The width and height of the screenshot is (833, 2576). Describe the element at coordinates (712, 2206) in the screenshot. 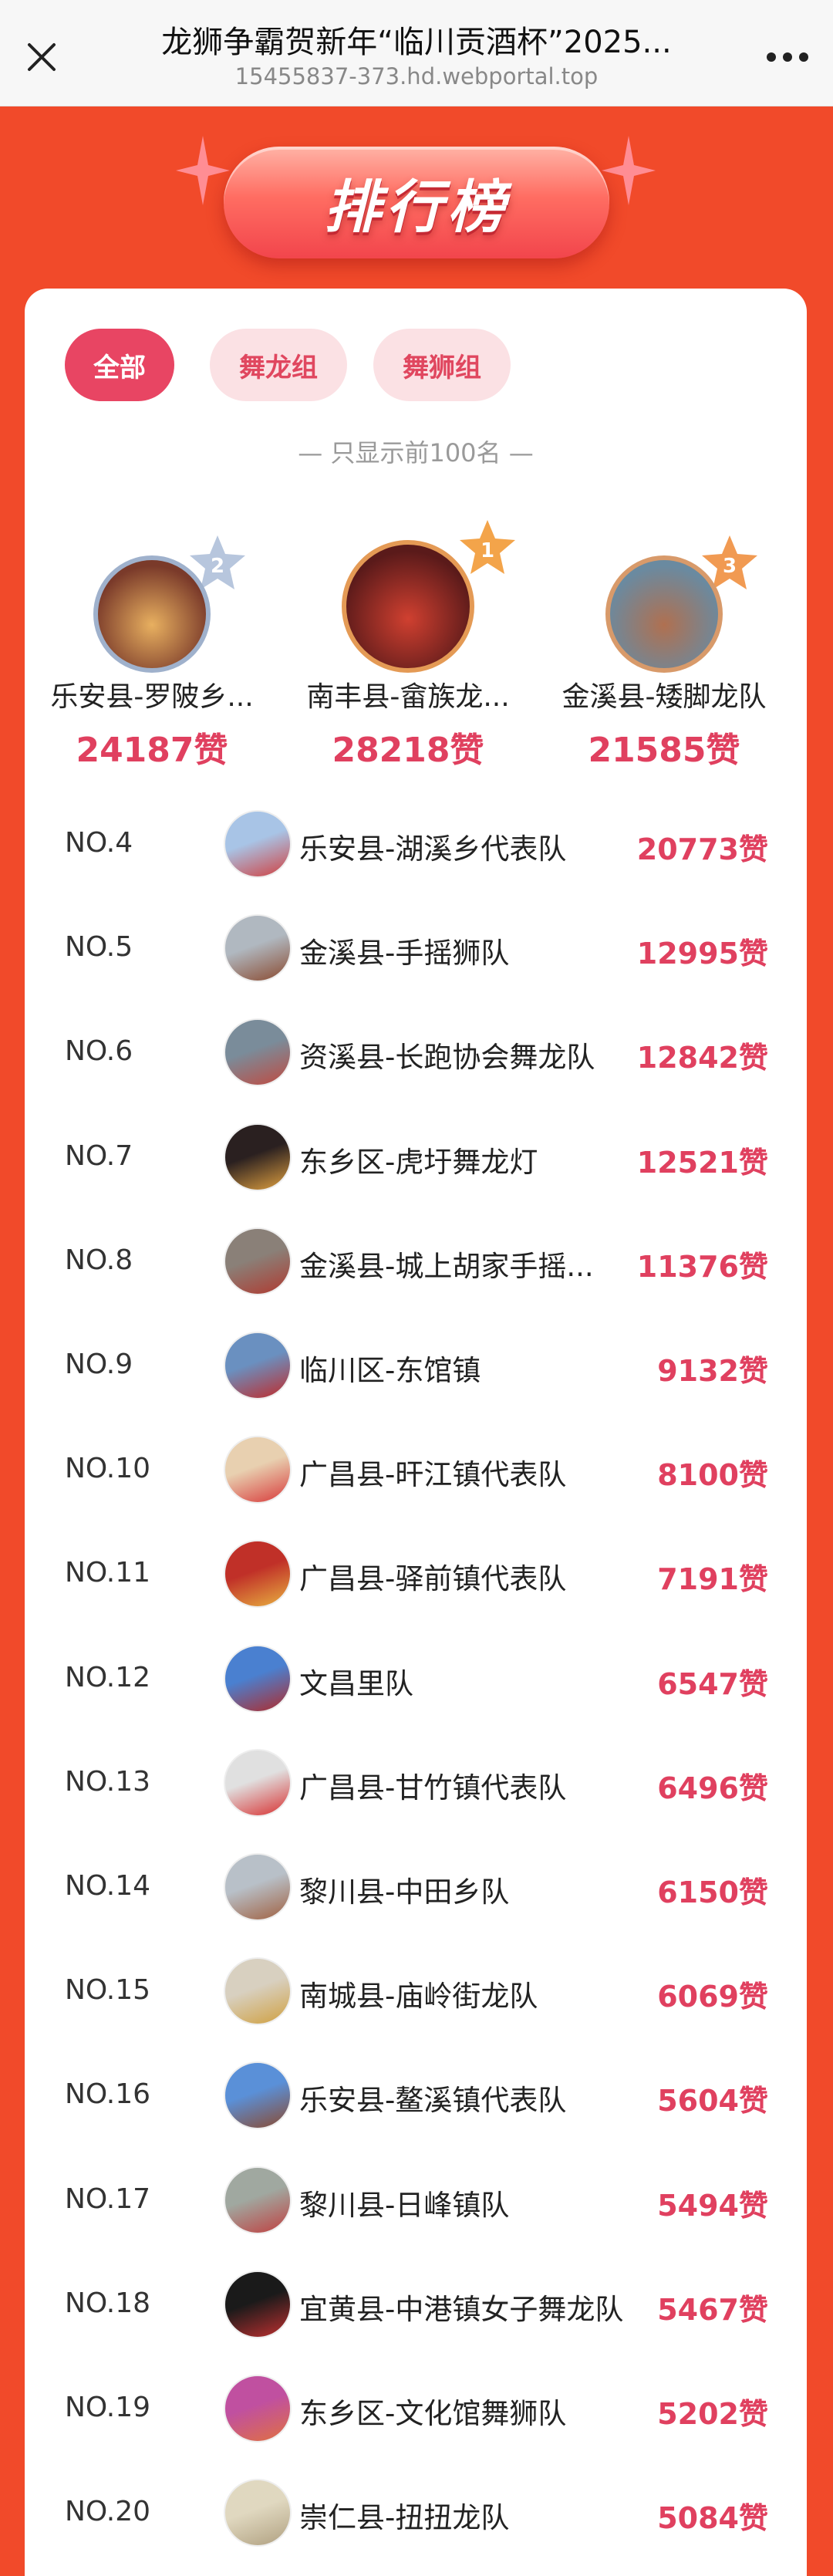

I see `like-count: 5494赞` at that location.